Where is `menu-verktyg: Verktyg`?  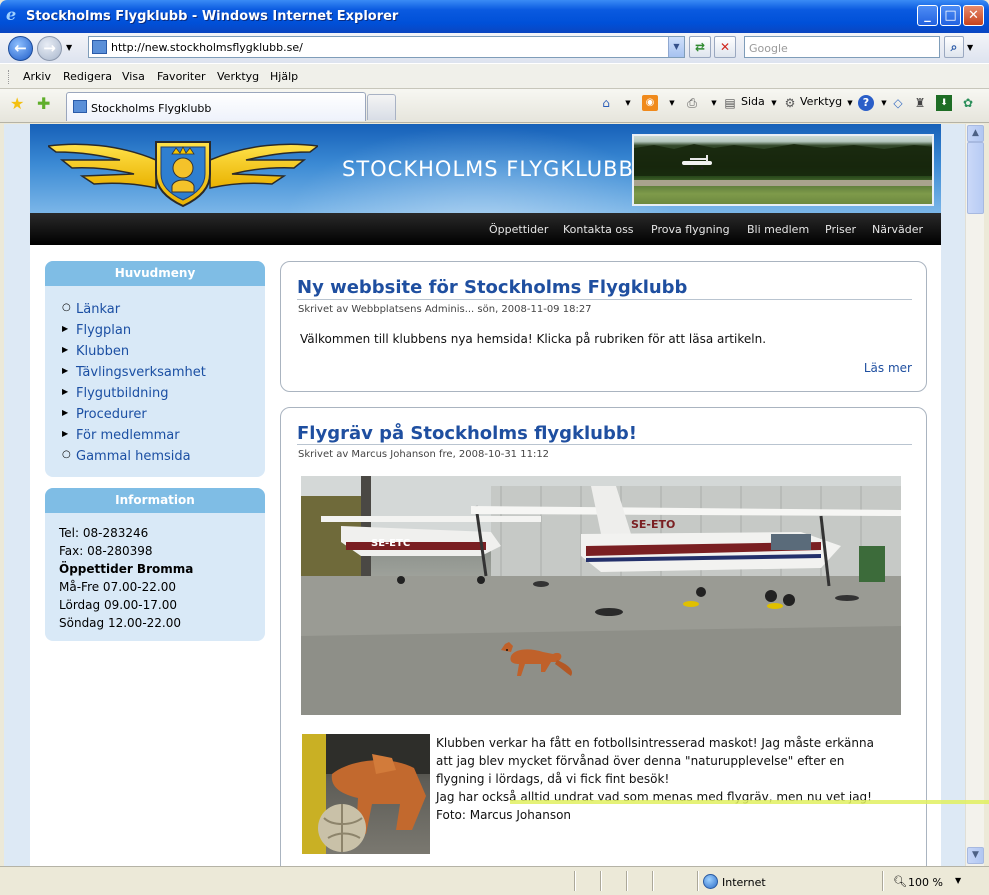 menu-verktyg: Verktyg is located at coordinates (238, 76).